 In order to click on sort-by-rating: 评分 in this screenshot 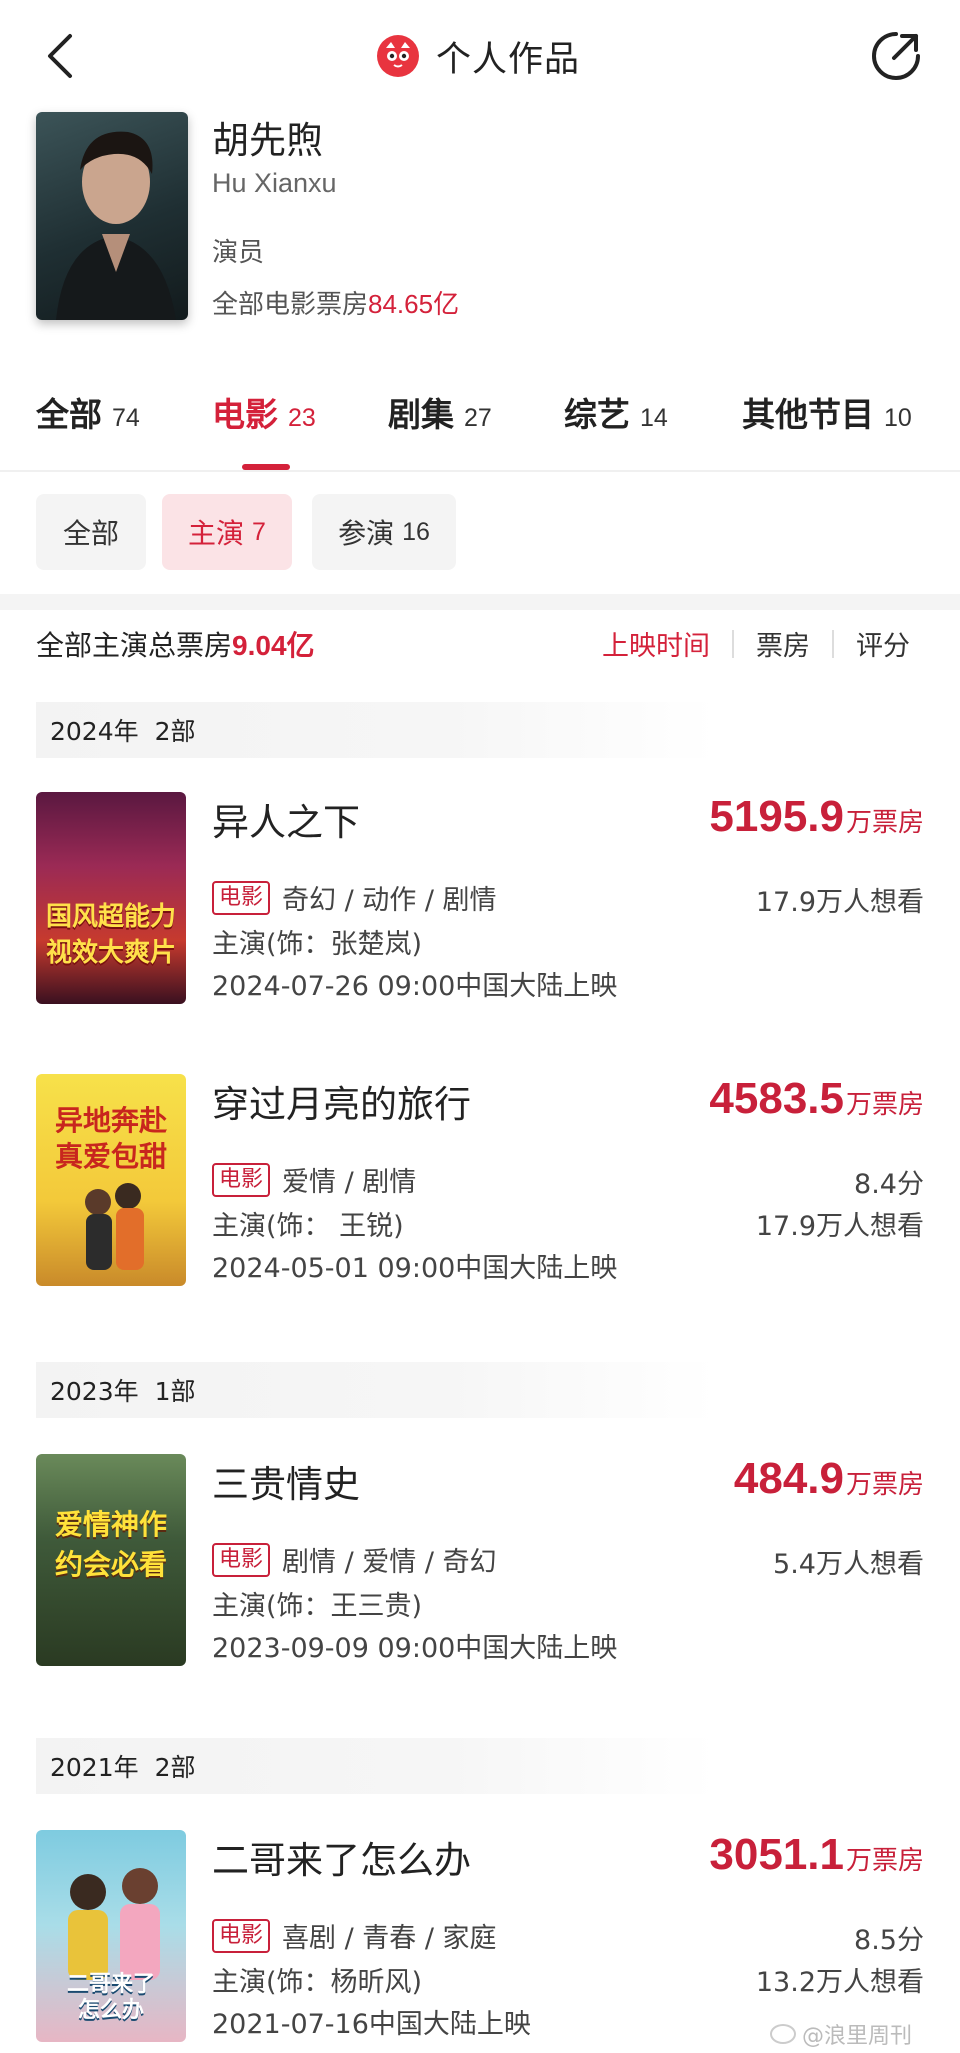, I will do `click(872, 643)`.